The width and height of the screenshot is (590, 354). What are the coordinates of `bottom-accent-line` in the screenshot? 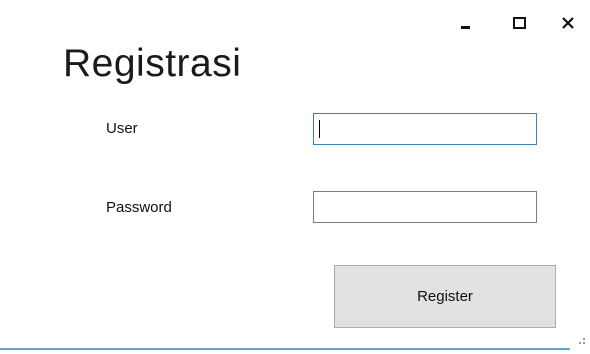 It's located at (285, 349).